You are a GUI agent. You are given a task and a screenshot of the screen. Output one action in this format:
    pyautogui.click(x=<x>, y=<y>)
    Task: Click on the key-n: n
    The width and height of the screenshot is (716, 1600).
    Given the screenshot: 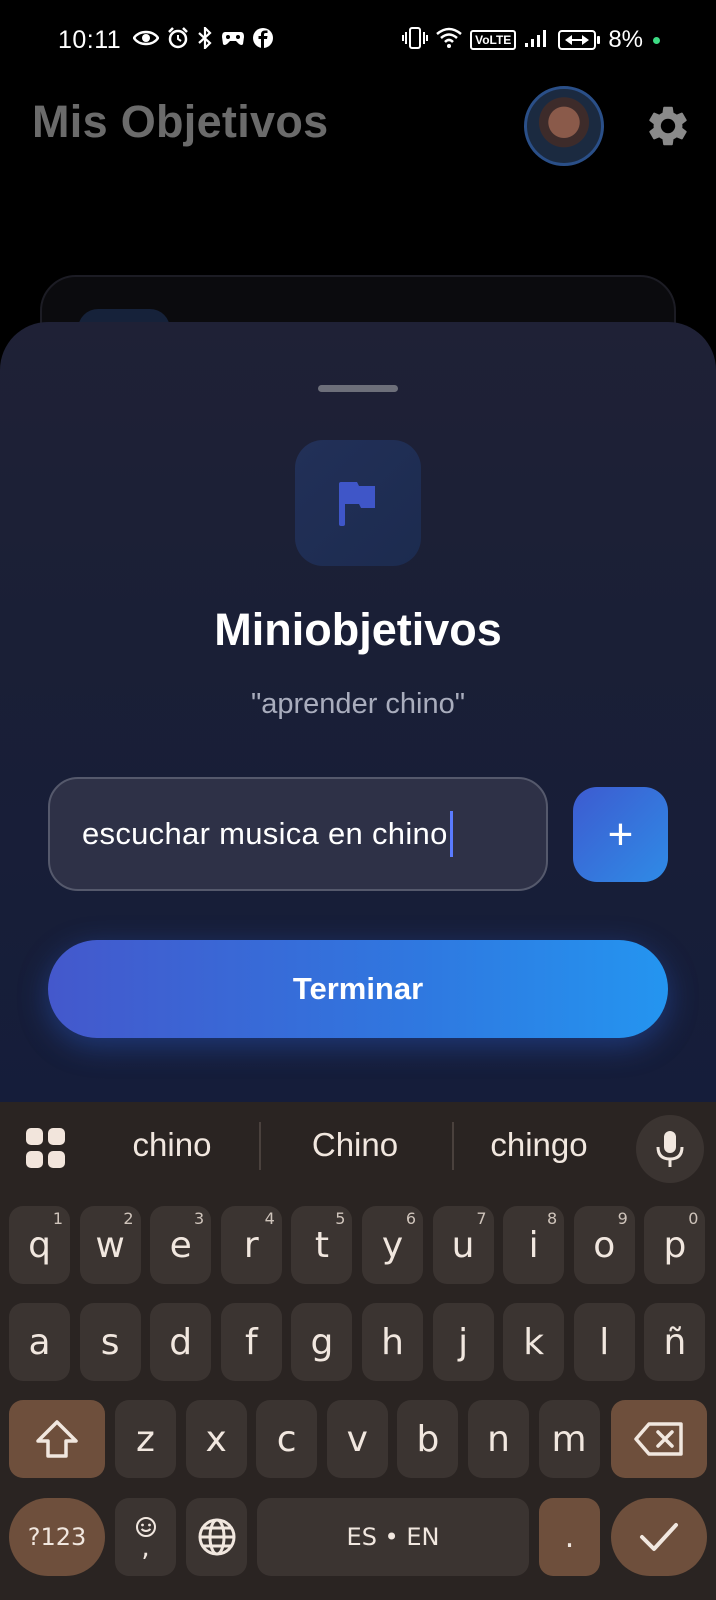 What is the action you would take?
    pyautogui.click(x=498, y=1439)
    